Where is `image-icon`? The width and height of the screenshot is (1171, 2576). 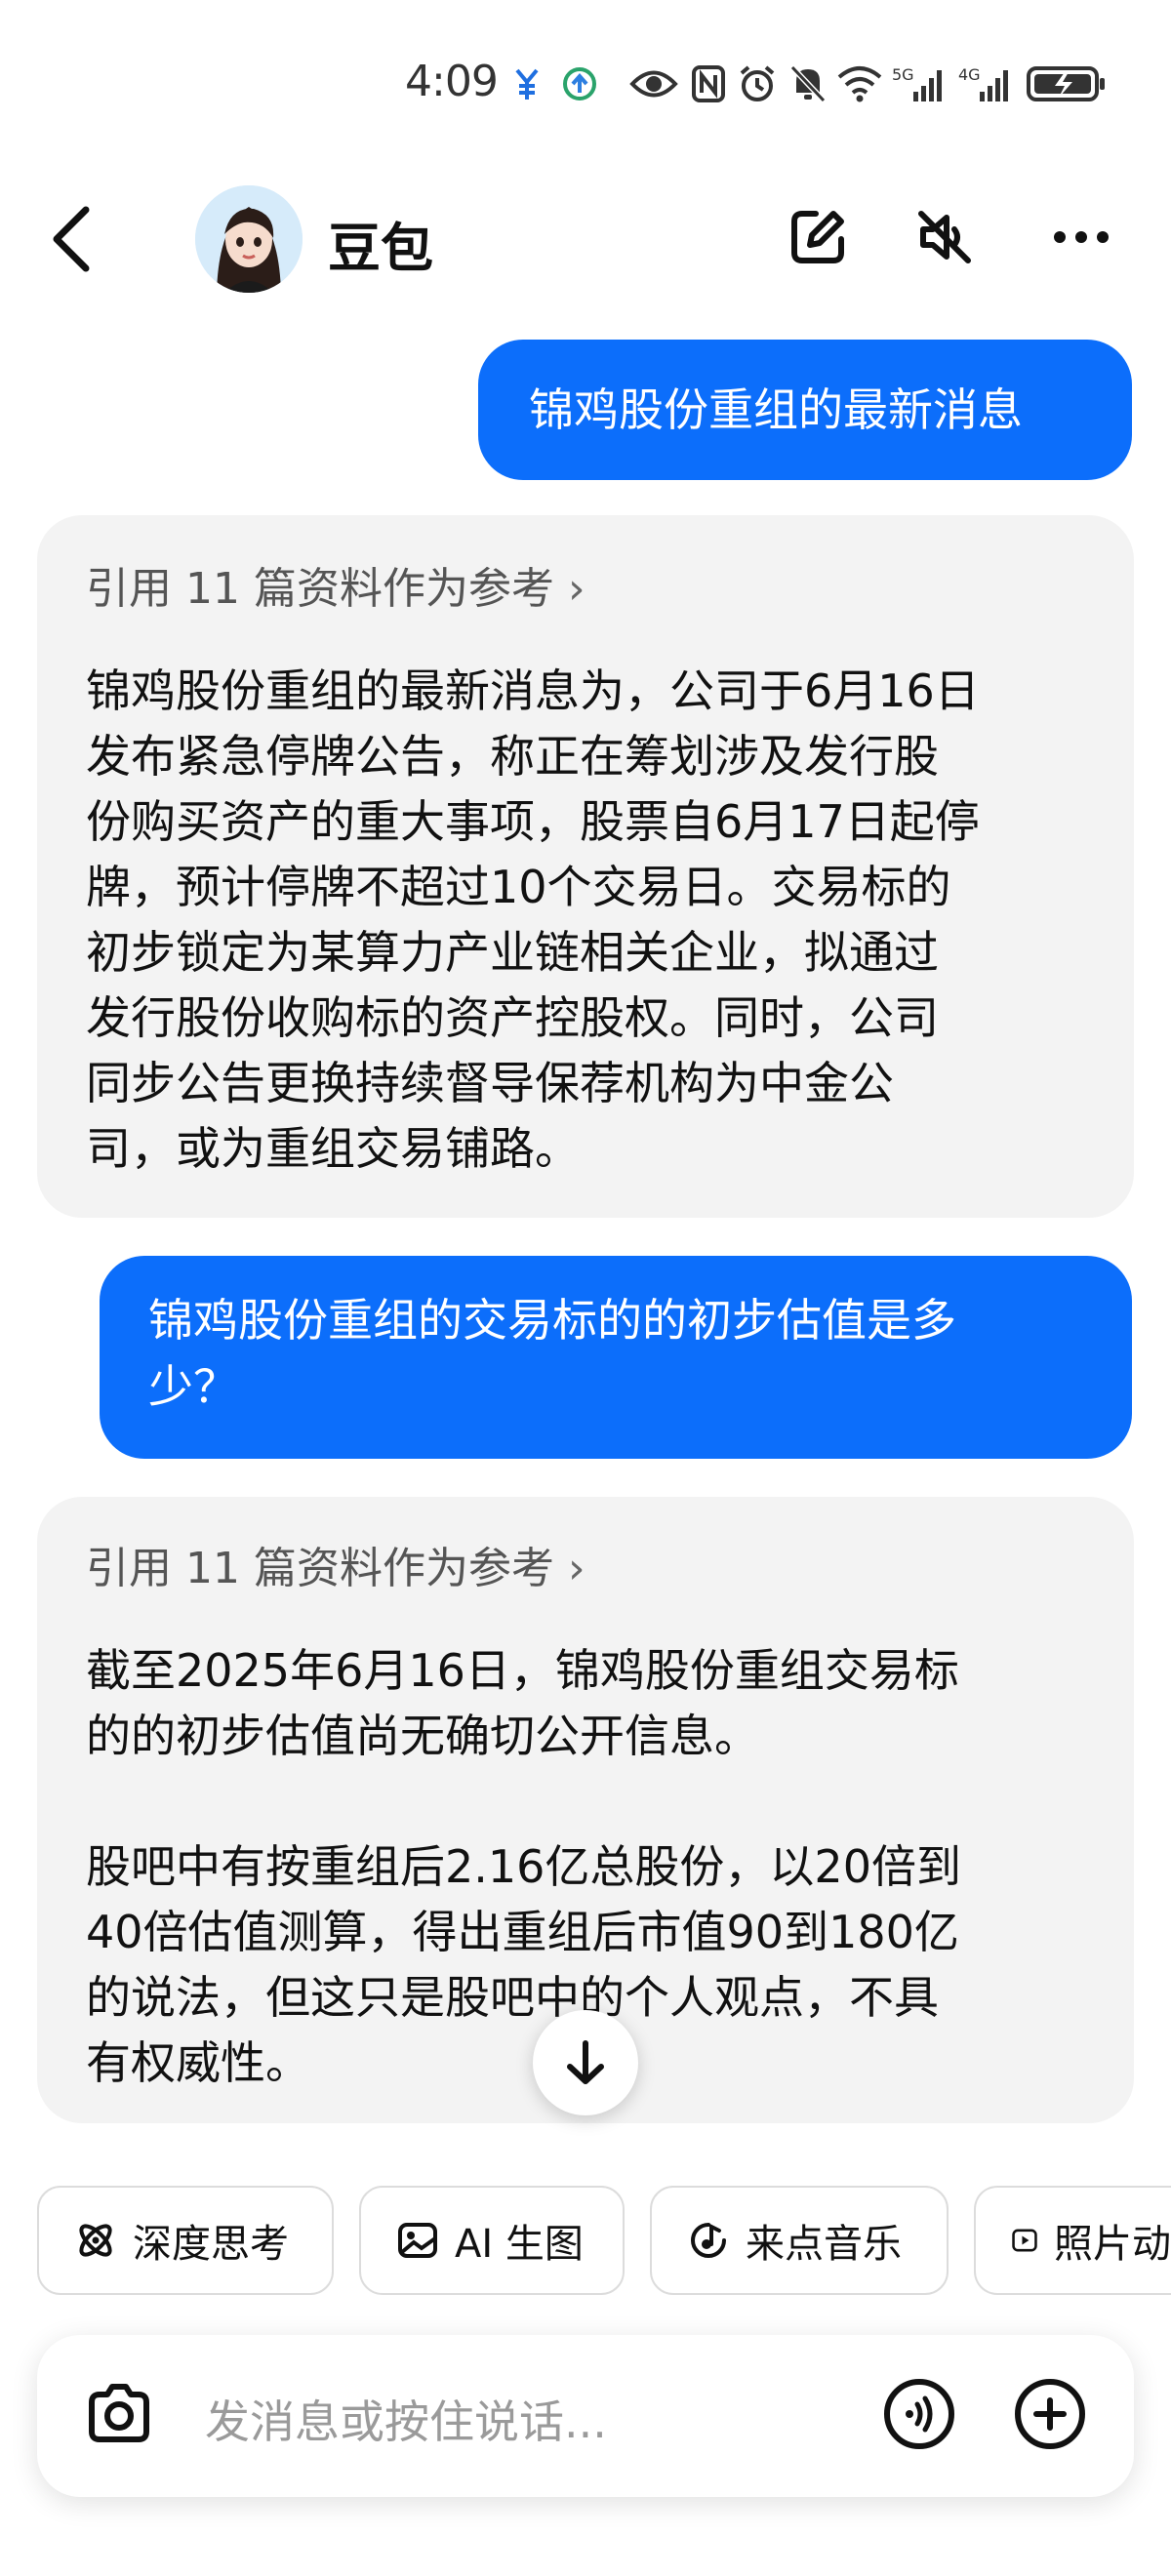
image-icon is located at coordinates (417, 2240).